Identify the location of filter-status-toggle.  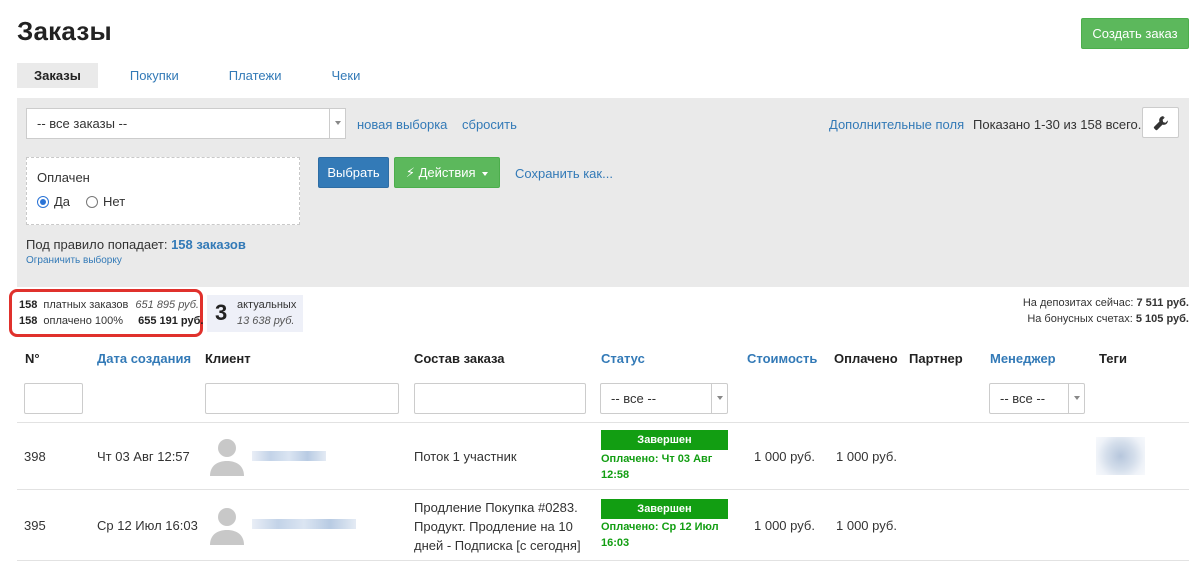
(719, 398).